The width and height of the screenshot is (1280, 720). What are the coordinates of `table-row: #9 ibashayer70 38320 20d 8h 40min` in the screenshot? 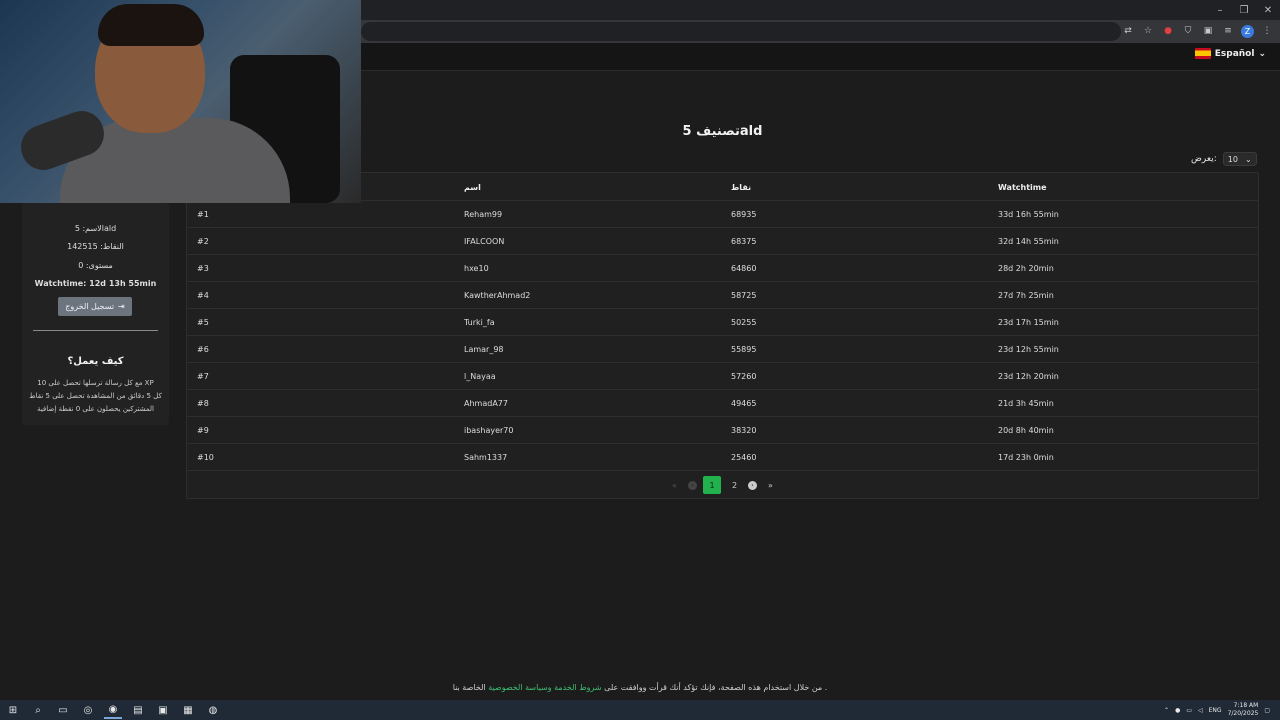 It's located at (722, 430).